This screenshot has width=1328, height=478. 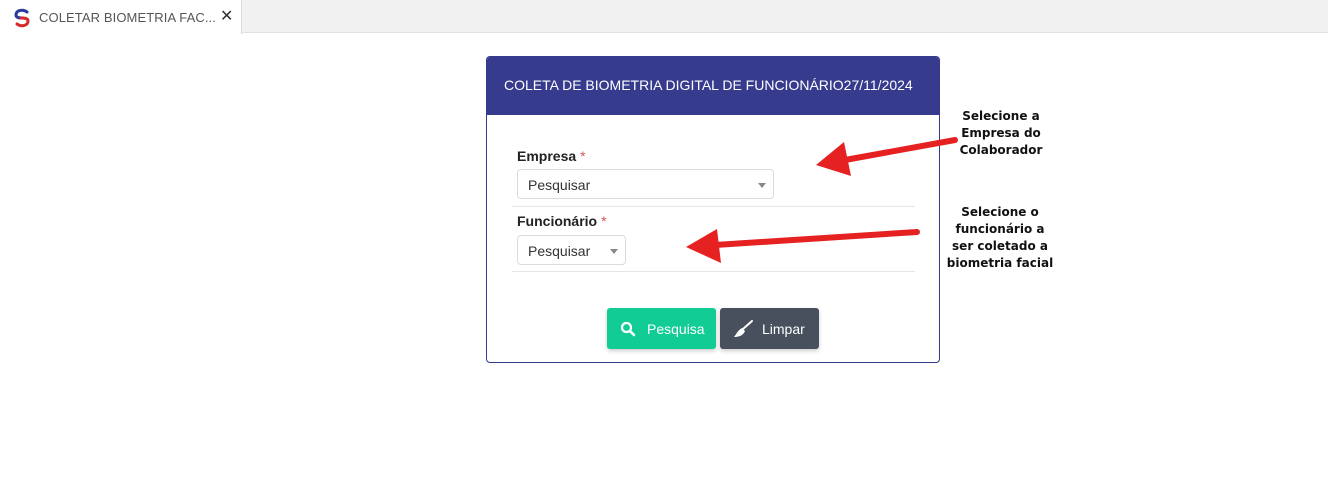 I want to click on annotation-line: Colaborador, so click(x=1001, y=150).